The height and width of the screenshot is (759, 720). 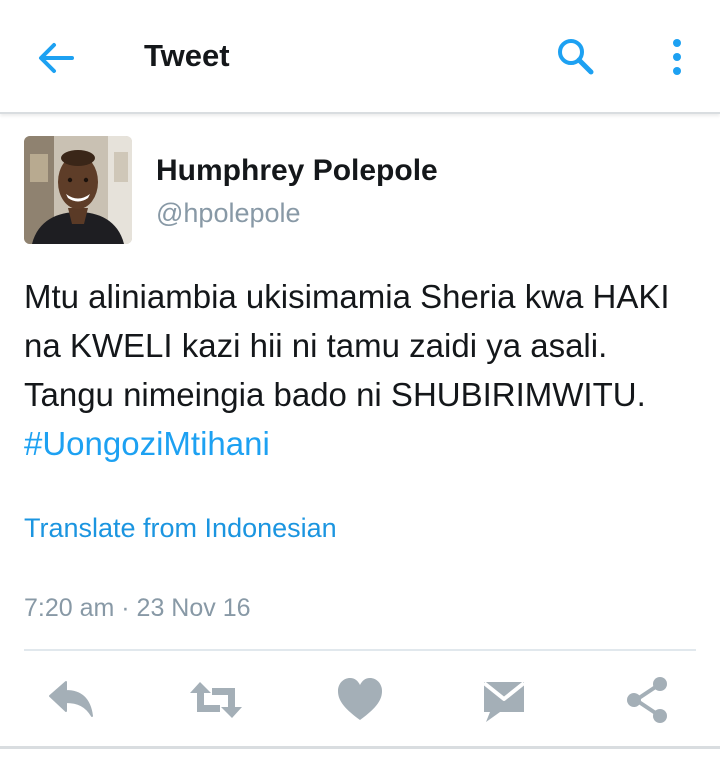 I want to click on like-button, so click(x=360, y=700).